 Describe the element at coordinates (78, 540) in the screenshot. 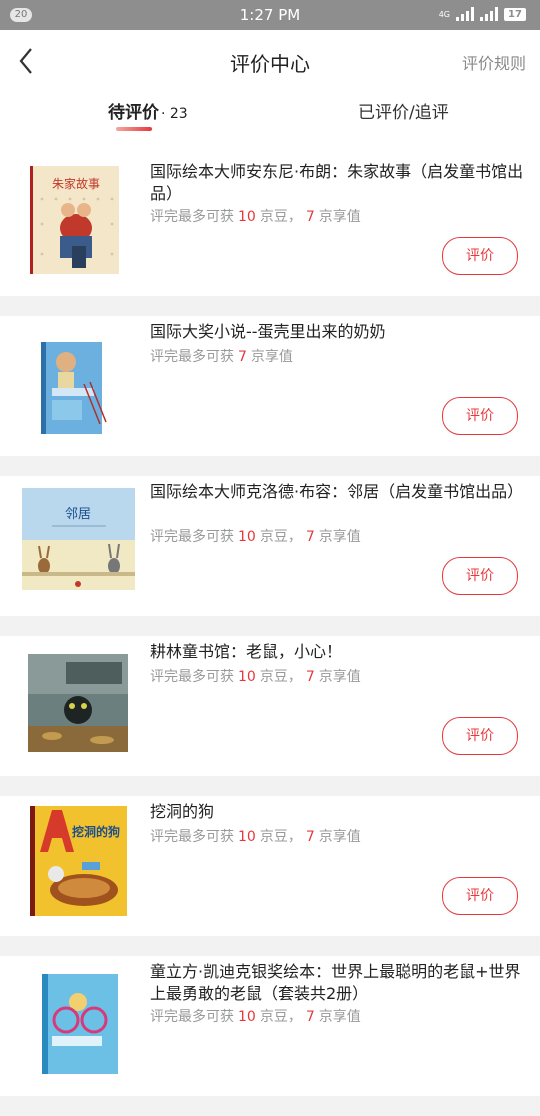

I see `book-cover: 邻居` at that location.